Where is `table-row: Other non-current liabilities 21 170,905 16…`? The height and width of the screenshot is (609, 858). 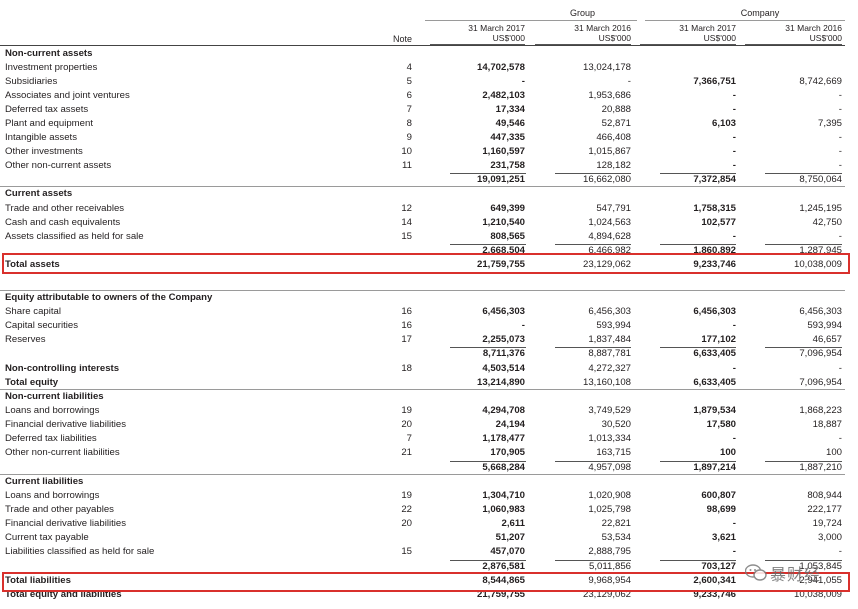 table-row: Other non-current liabilities 21 170,905 16… is located at coordinates (429, 453).